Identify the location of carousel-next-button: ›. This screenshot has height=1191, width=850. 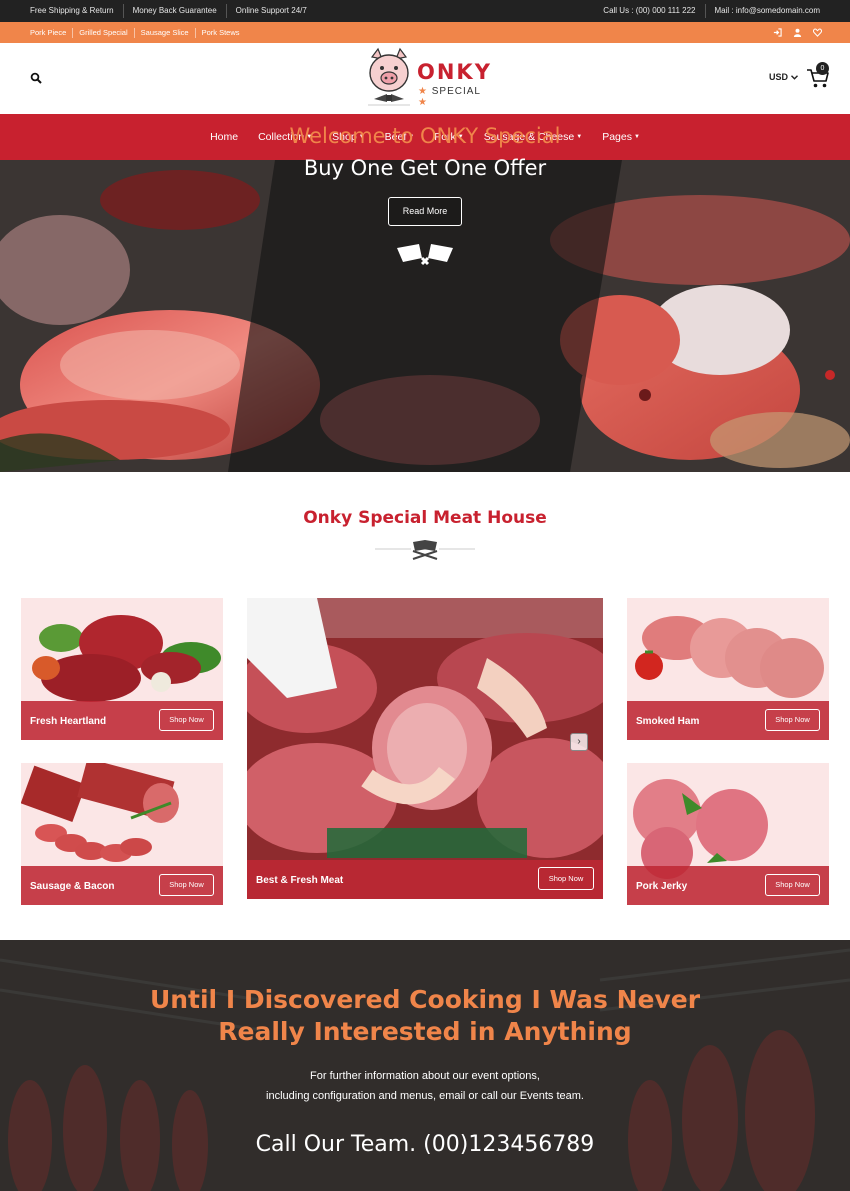
(579, 742).